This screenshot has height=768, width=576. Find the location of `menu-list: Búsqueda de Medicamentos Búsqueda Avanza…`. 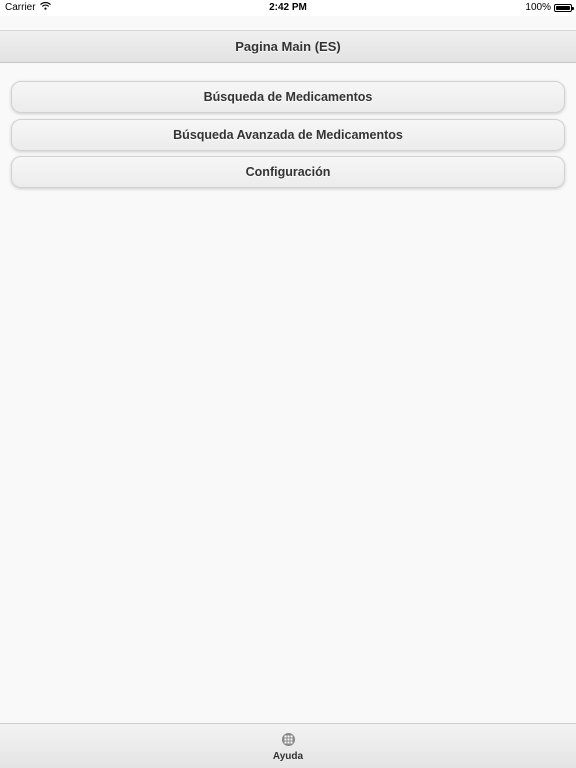

menu-list: Búsqueda de Medicamentos Búsqueda Avanza… is located at coordinates (288, 137).